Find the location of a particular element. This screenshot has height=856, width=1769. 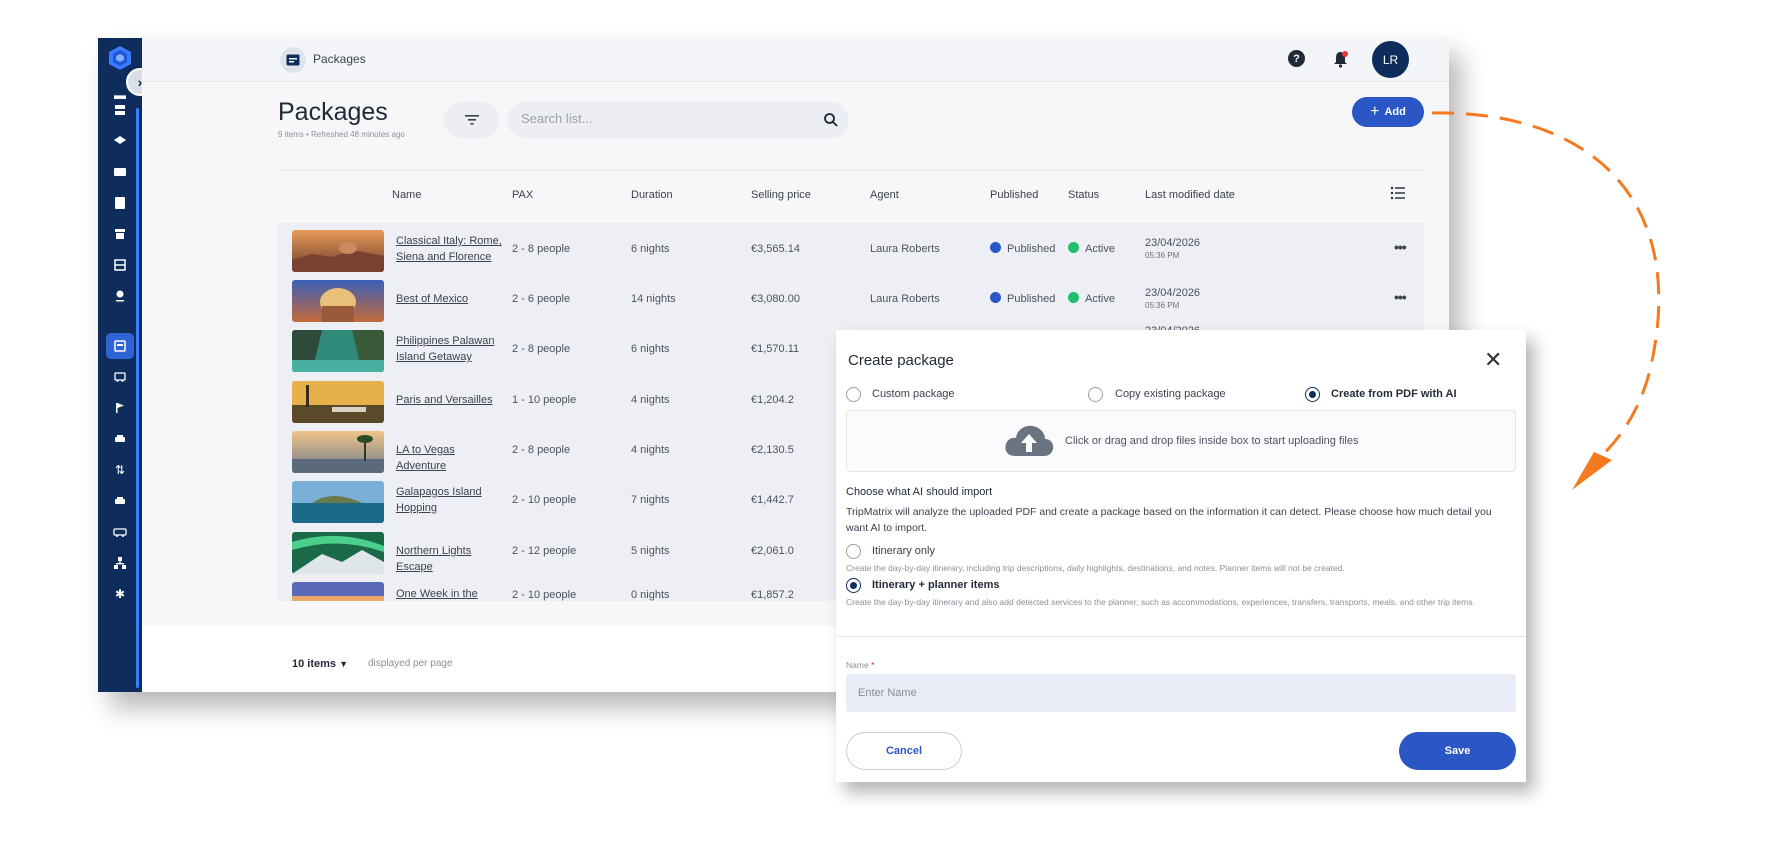

items-per-page-select: 10 items ▼ is located at coordinates (320, 664).